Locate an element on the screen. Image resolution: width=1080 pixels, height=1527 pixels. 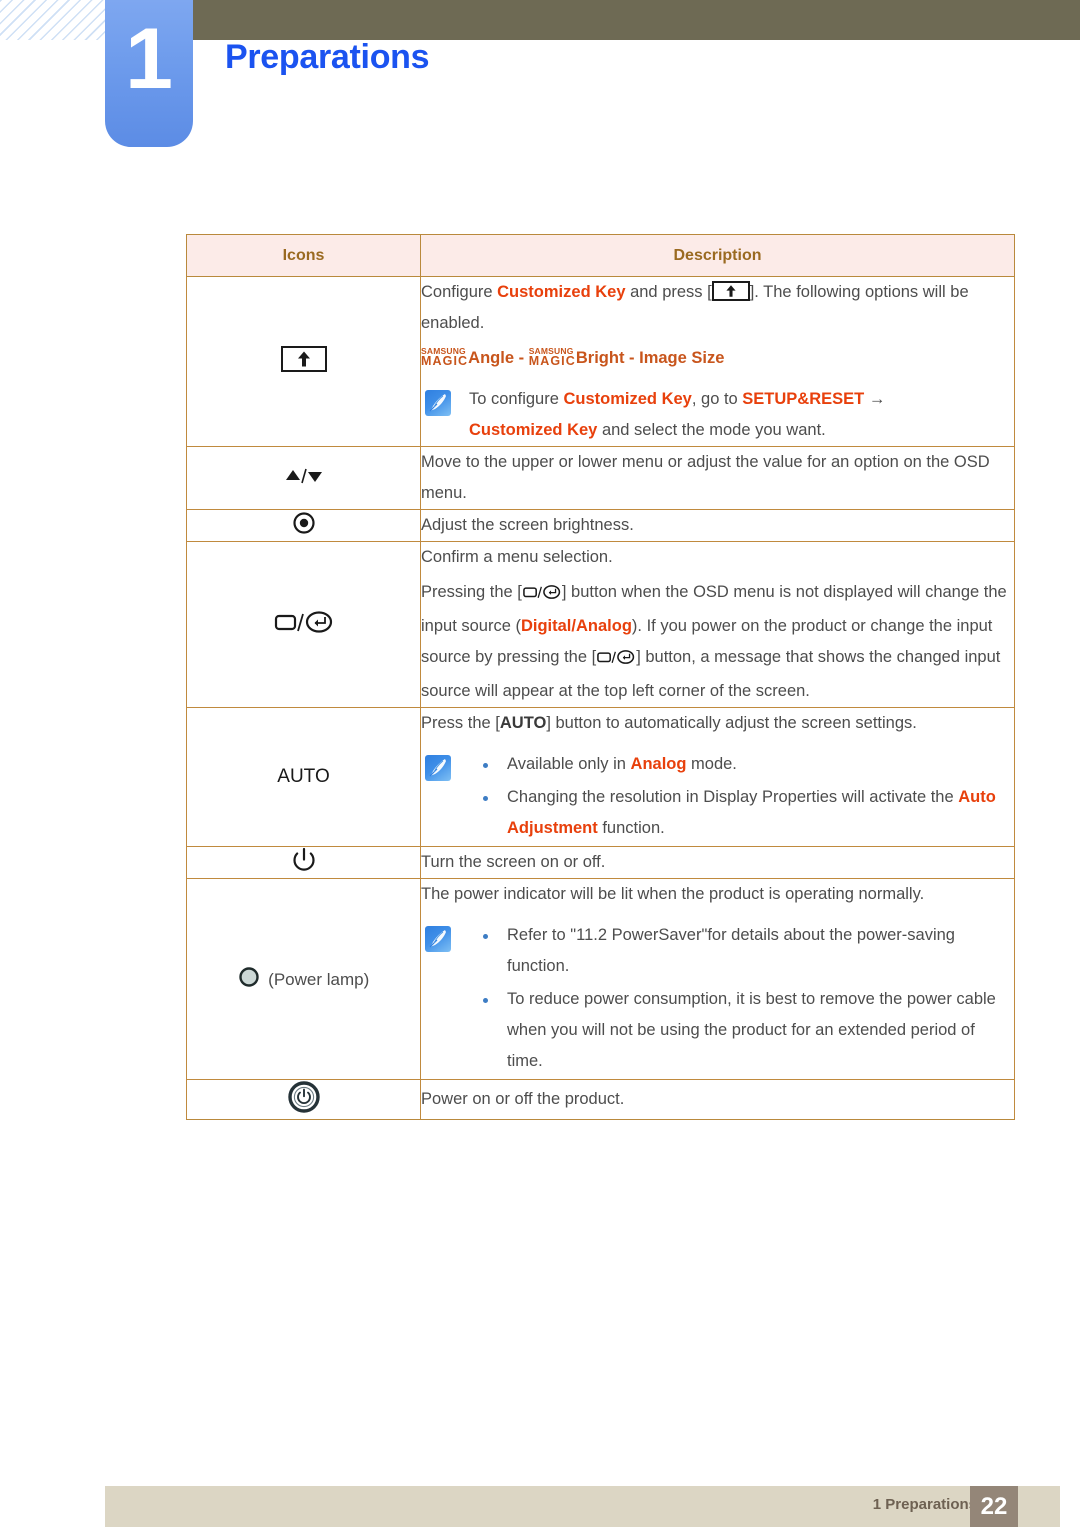
icon-cell-source-enter is located at coordinates (303, 624).